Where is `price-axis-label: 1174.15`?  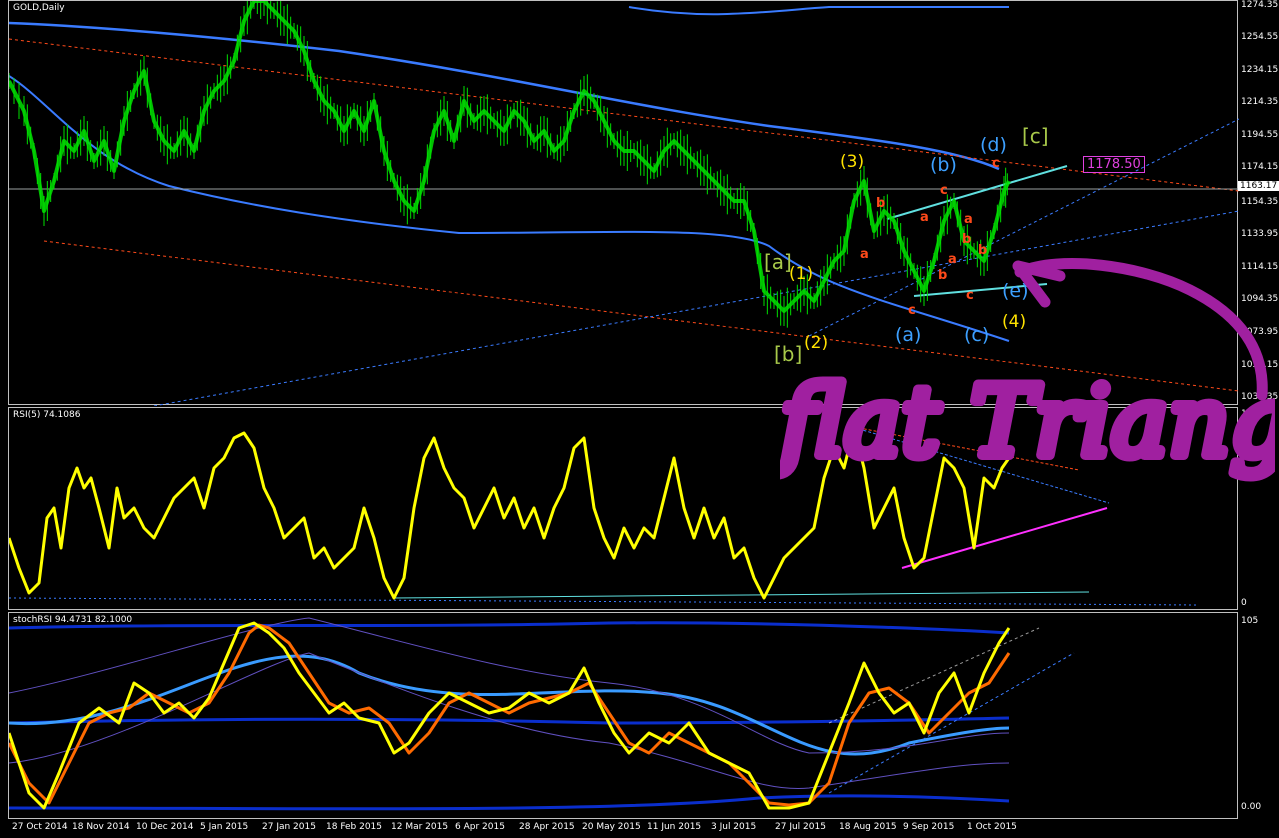 price-axis-label: 1174.15 is located at coordinates (1260, 167).